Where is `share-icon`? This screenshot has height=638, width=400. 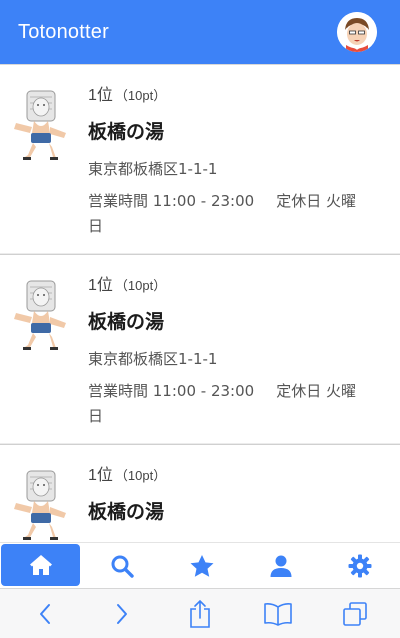 share-icon is located at coordinates (200, 613).